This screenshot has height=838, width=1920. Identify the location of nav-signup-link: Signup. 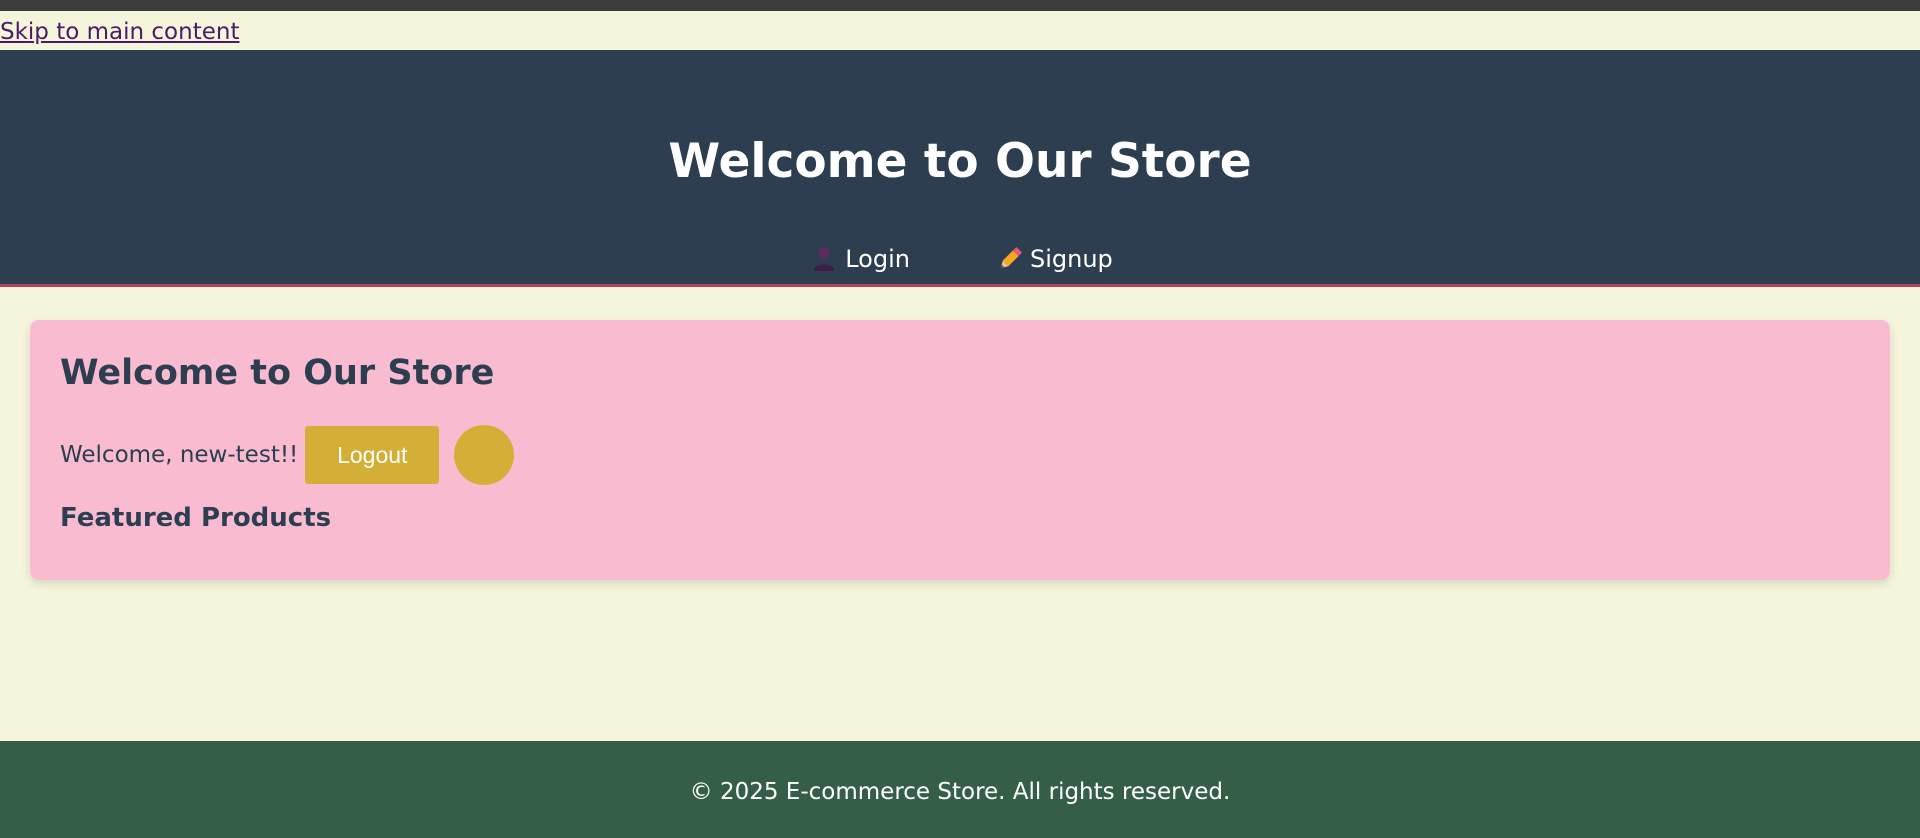
(1055, 259).